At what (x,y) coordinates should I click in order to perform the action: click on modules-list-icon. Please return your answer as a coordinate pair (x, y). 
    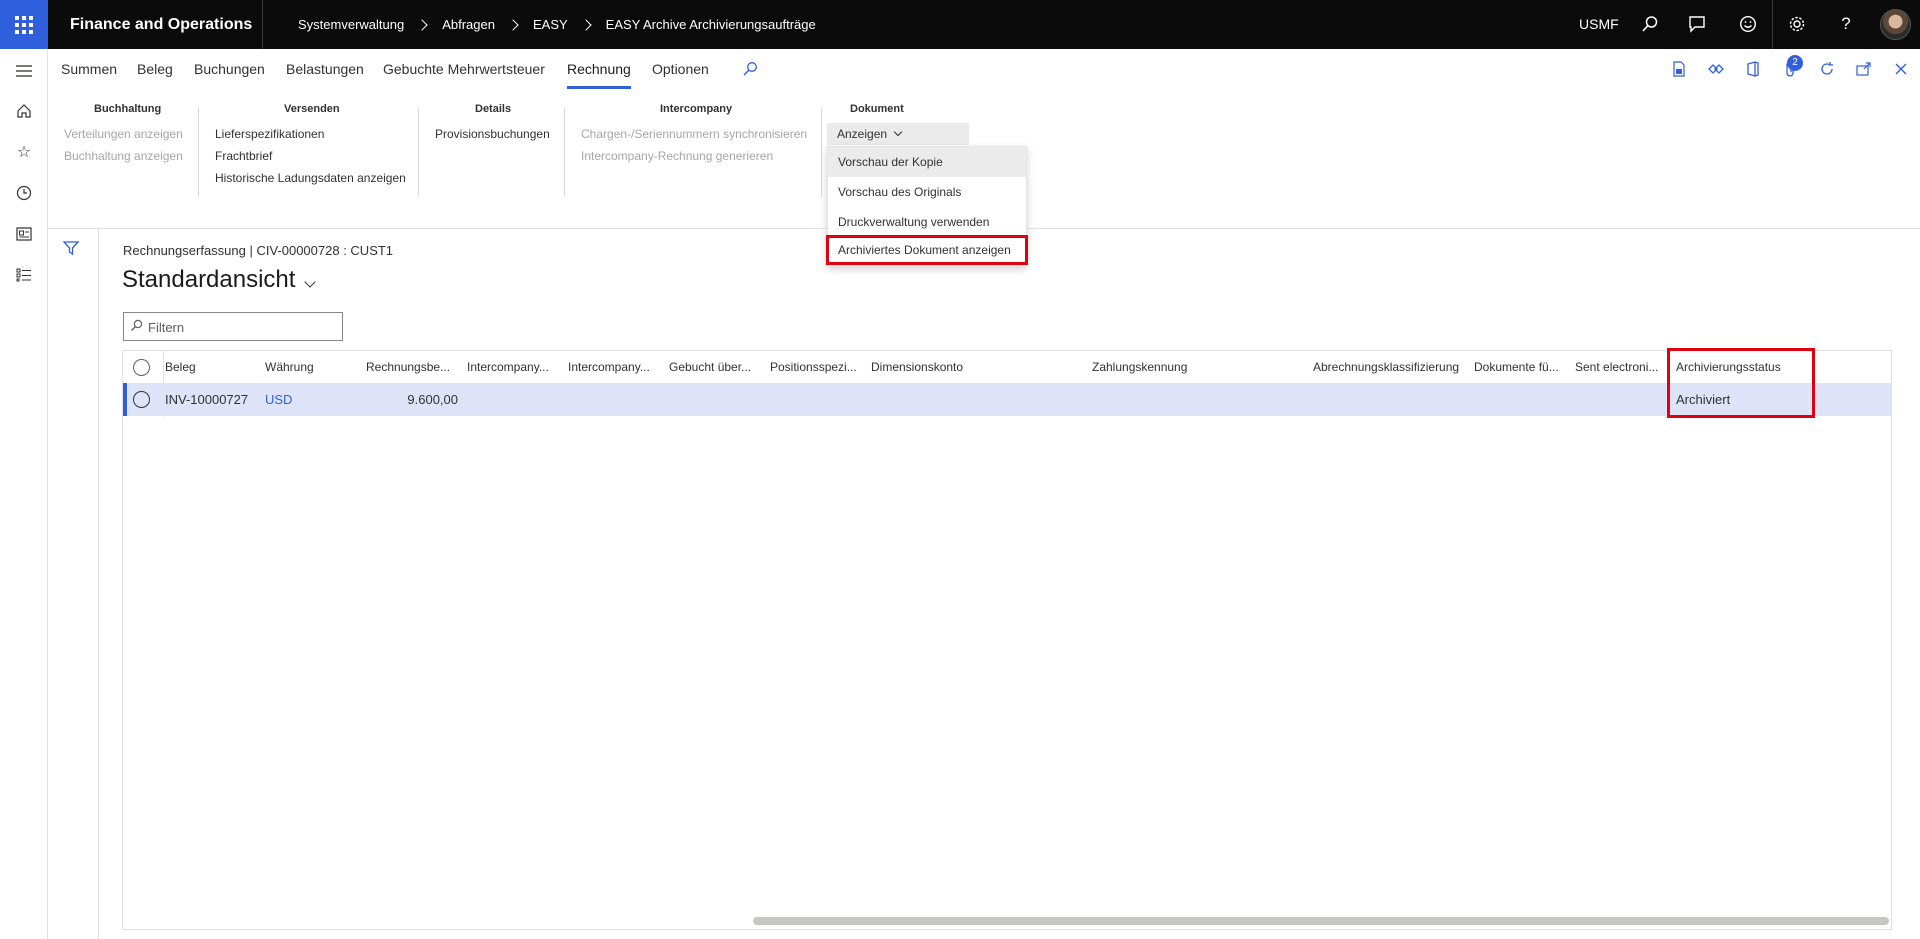
    Looking at the image, I should click on (24, 275).